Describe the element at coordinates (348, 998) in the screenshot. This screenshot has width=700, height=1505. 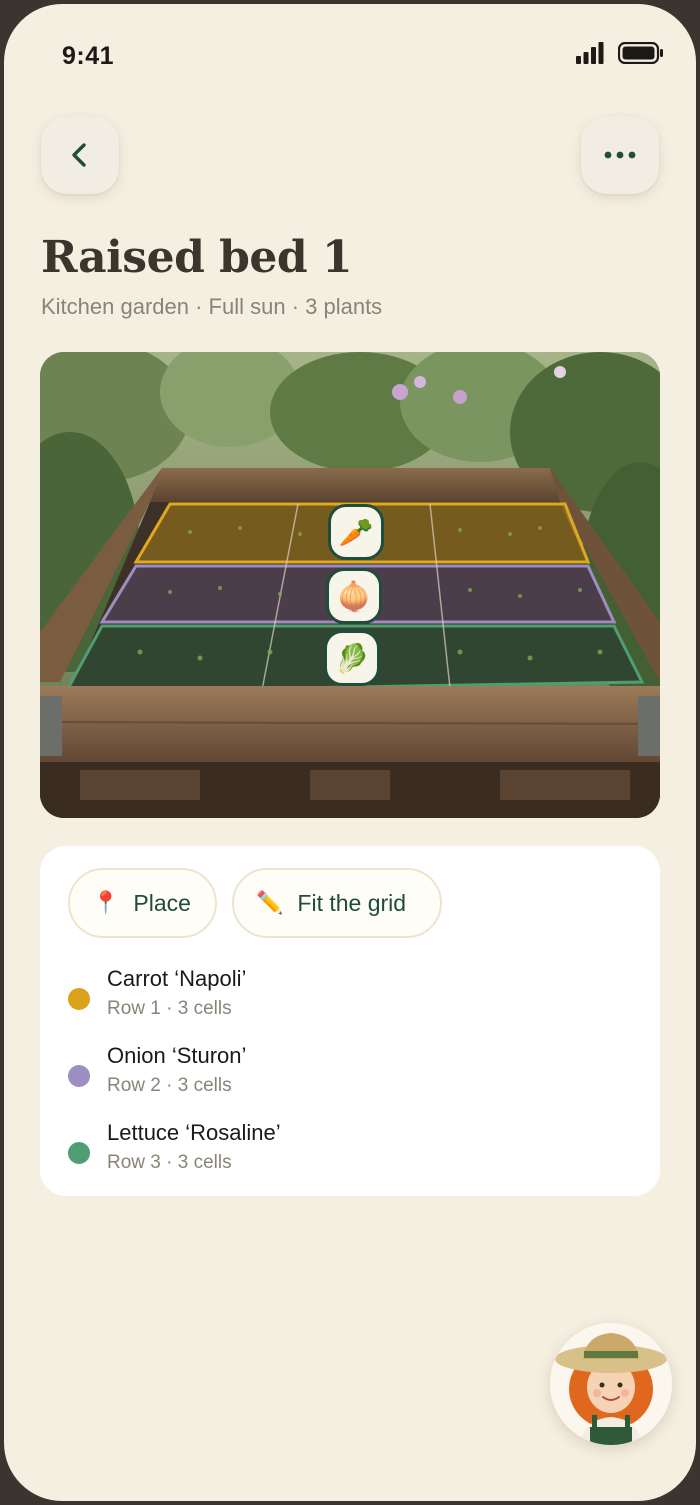
I see `plant-item-carrot: Carrot ‘Napoli’ Row 1 · 3 cells` at that location.